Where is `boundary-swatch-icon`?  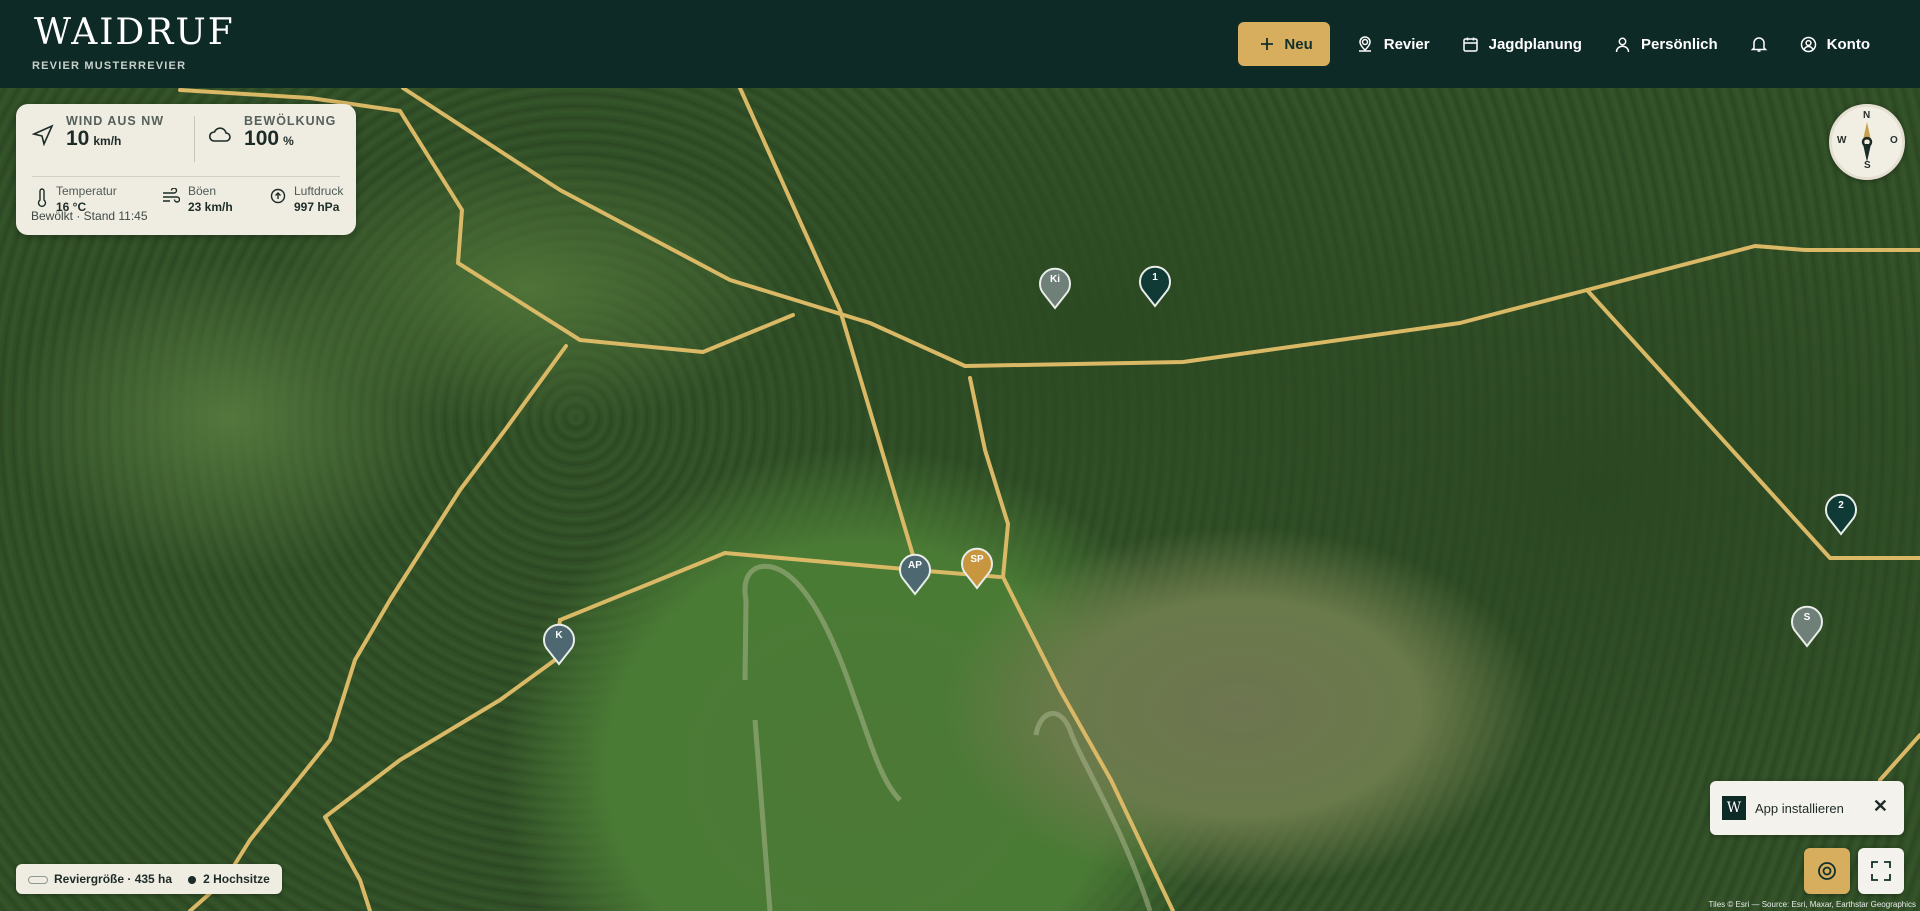 boundary-swatch-icon is located at coordinates (38, 879).